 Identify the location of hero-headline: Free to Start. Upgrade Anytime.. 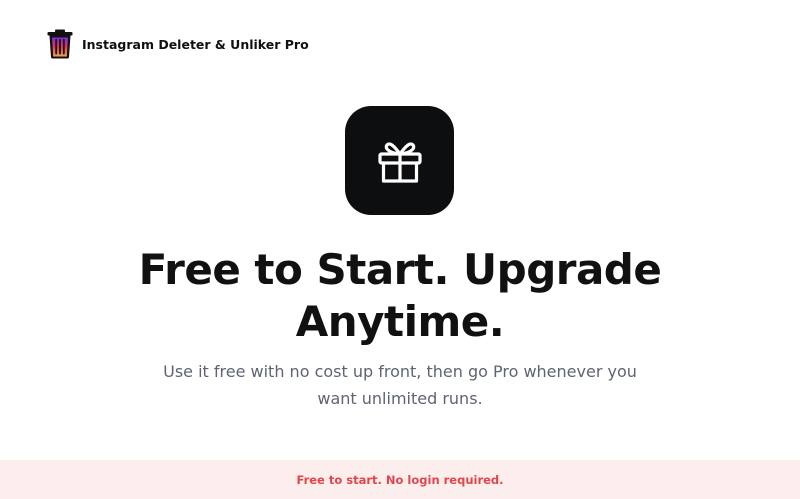
(400, 295).